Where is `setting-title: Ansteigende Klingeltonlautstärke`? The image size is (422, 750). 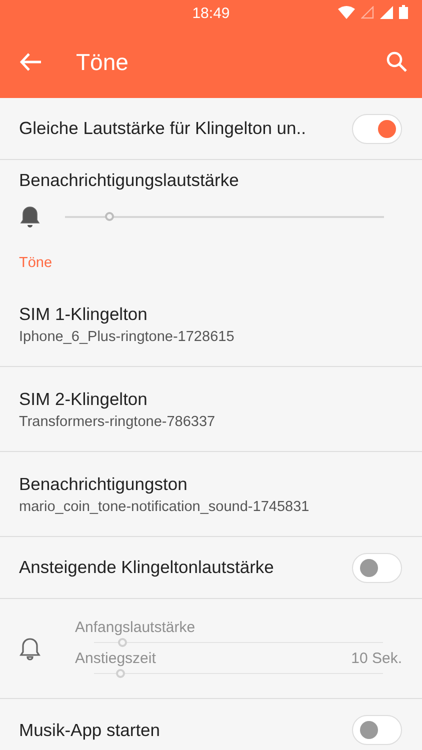
setting-title: Ansteigende Klingeltonlautstärke is located at coordinates (147, 567).